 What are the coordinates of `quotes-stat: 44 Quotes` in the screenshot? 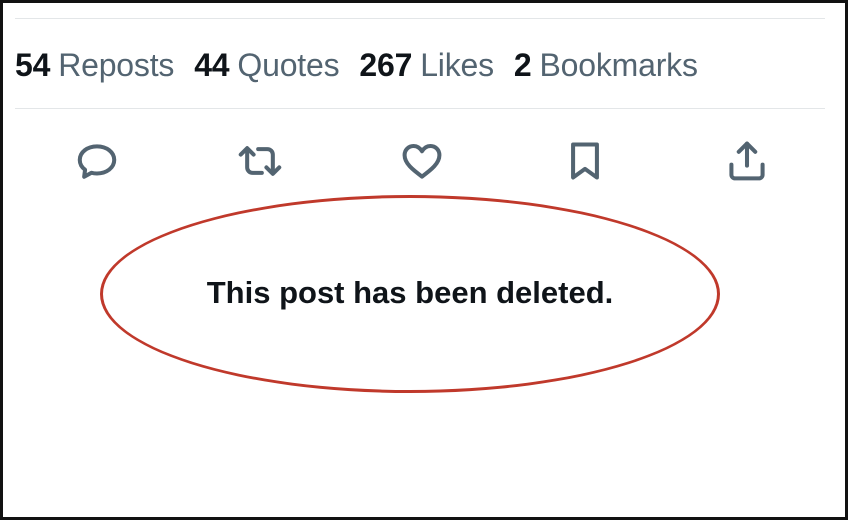 It's located at (266, 65).